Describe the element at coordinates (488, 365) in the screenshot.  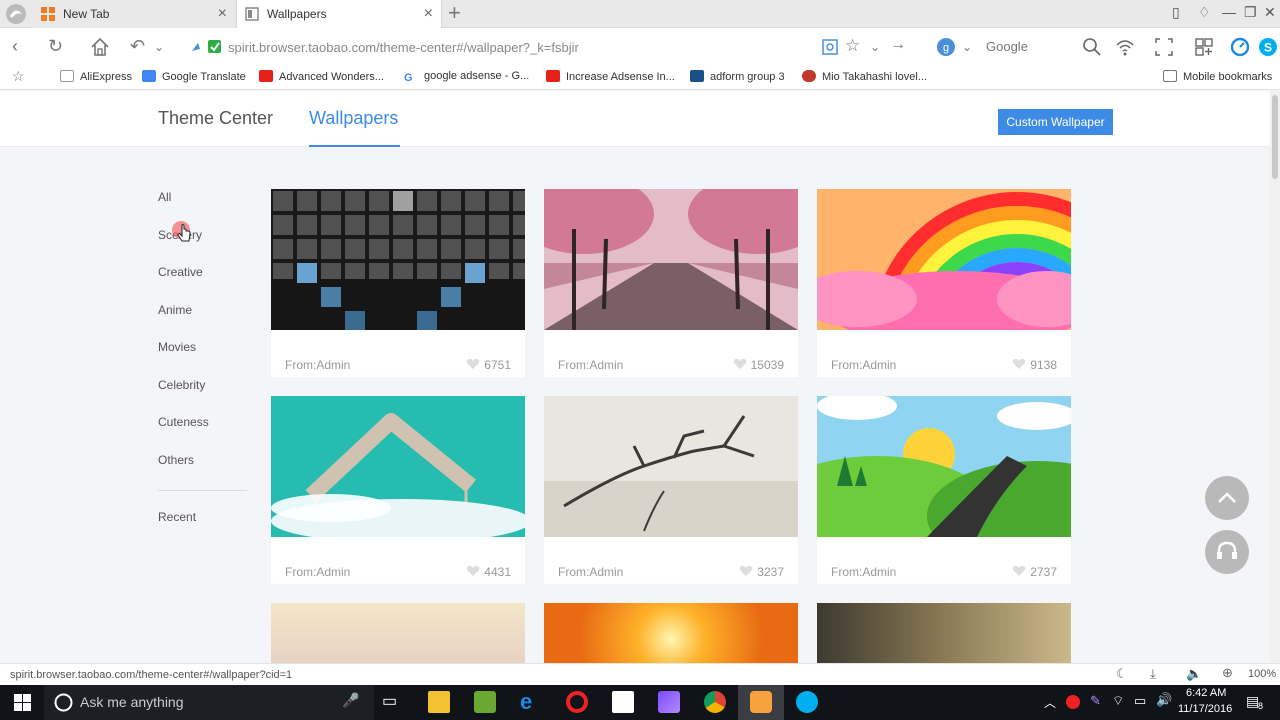
I see `wallpaper-likes: 6751` at that location.